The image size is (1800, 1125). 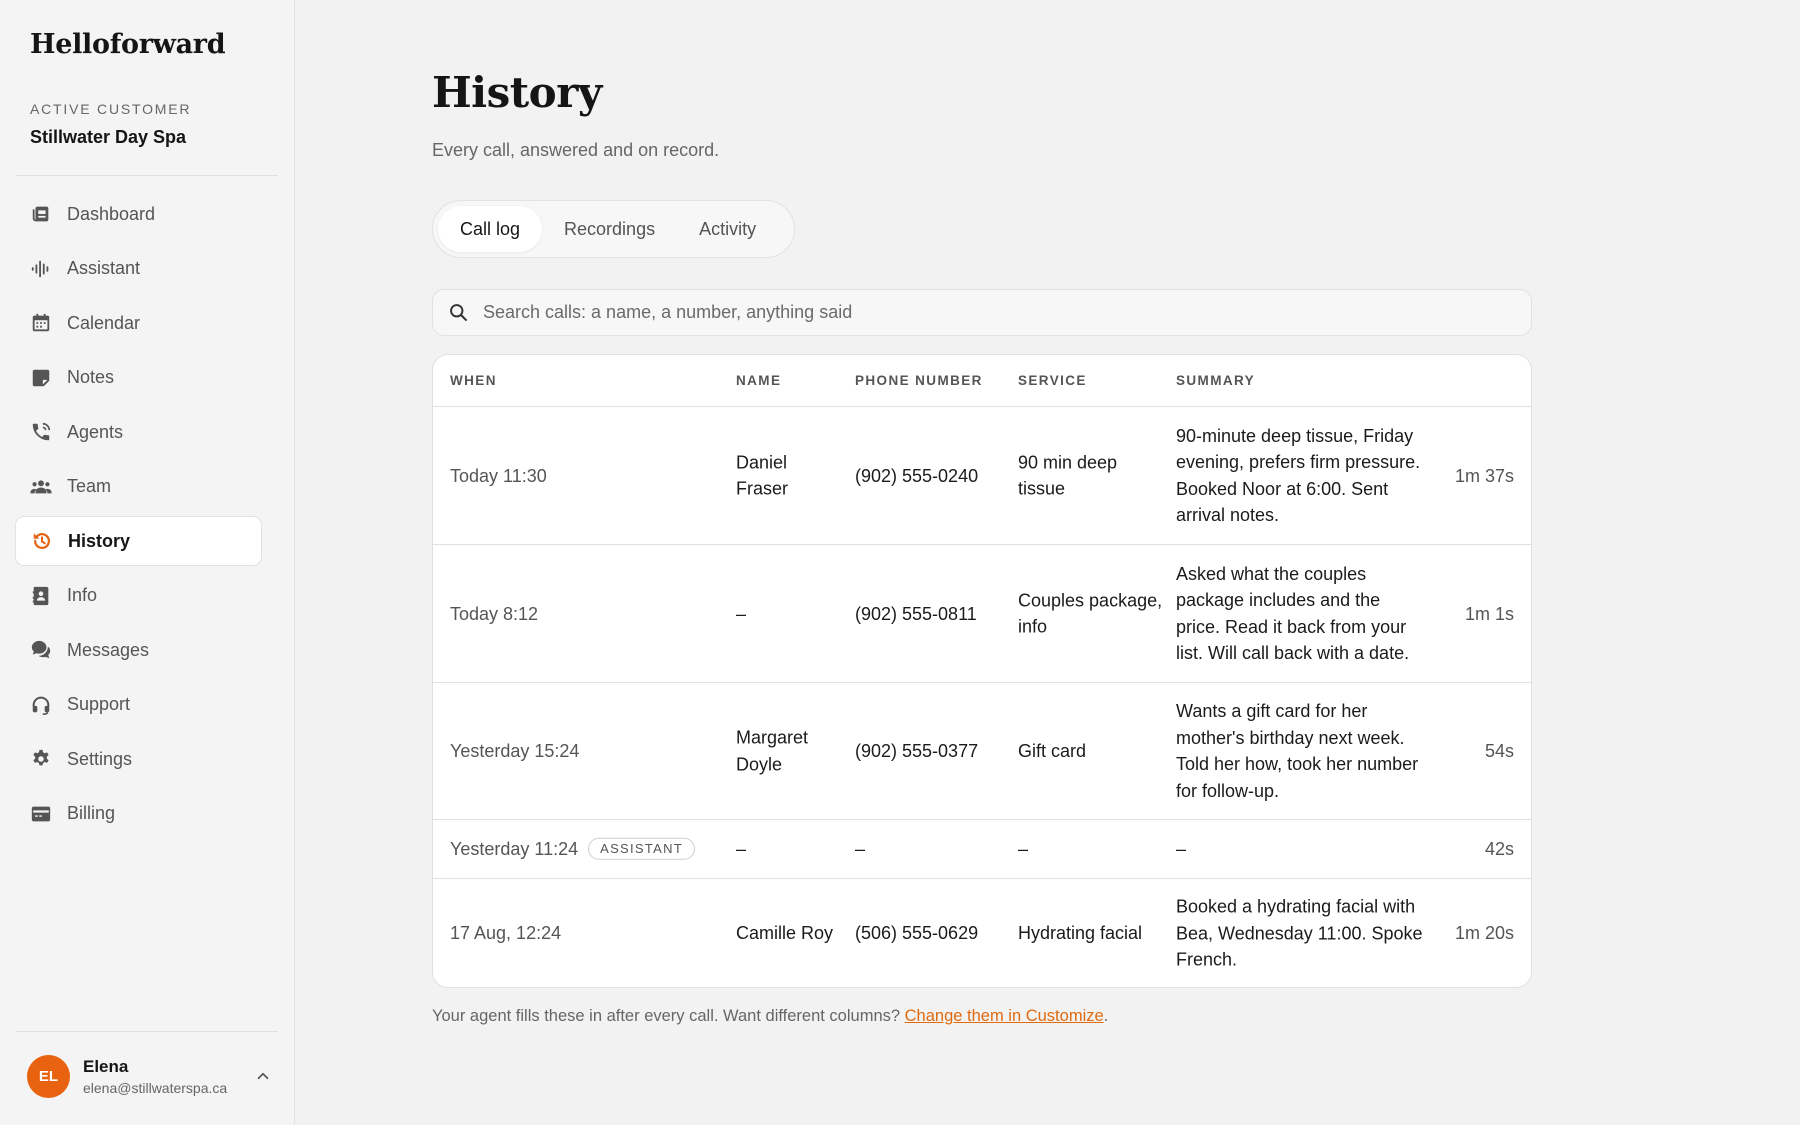 What do you see at coordinates (1068, 475) in the screenshot?
I see `cell-service: 90 min deep tissue` at bounding box center [1068, 475].